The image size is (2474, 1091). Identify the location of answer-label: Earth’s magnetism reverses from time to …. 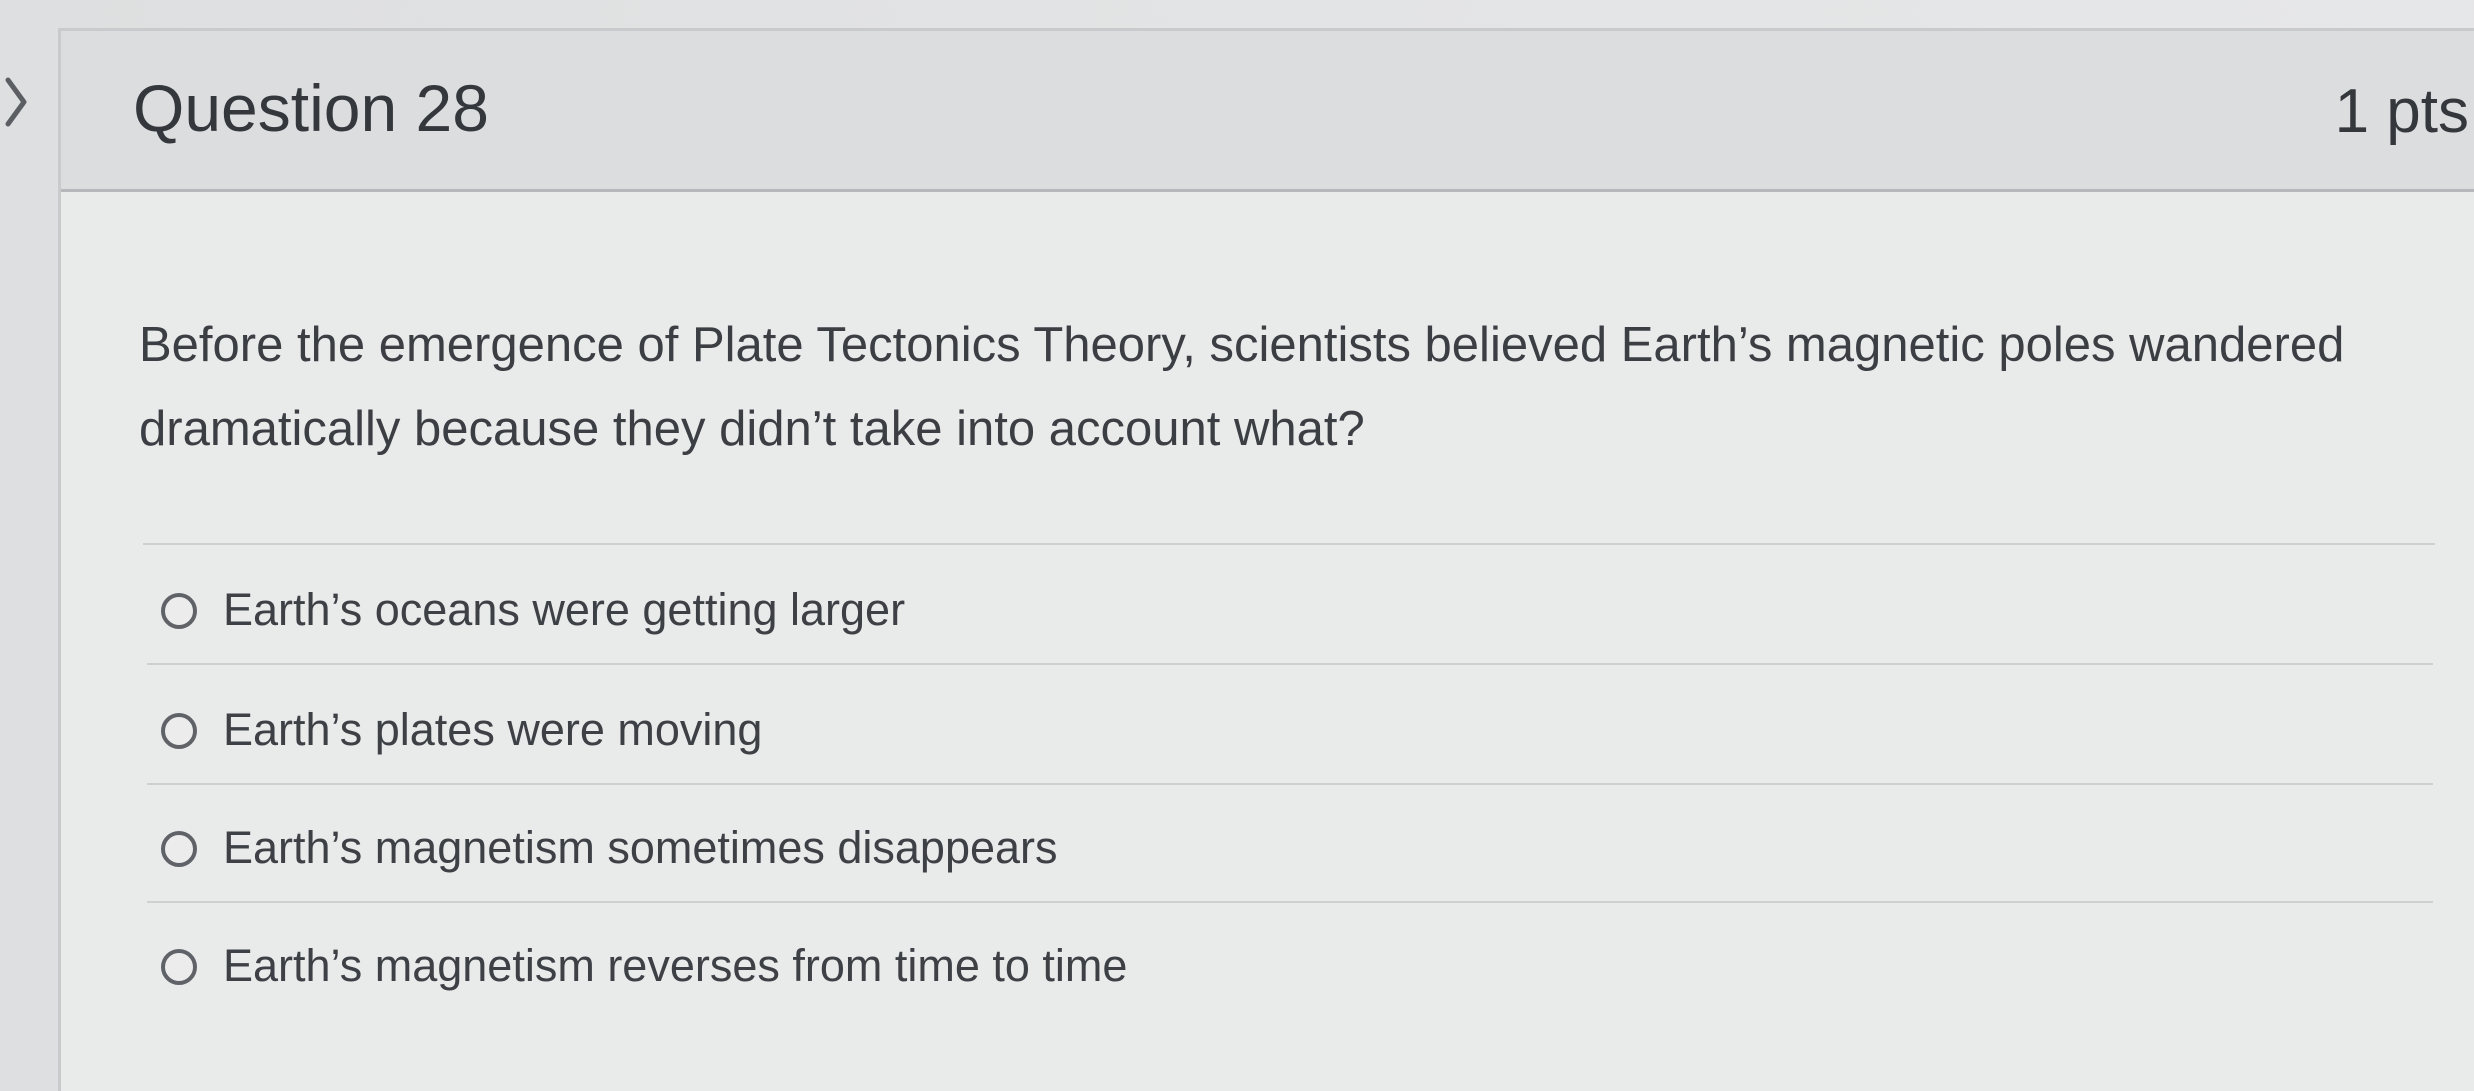
(675, 965).